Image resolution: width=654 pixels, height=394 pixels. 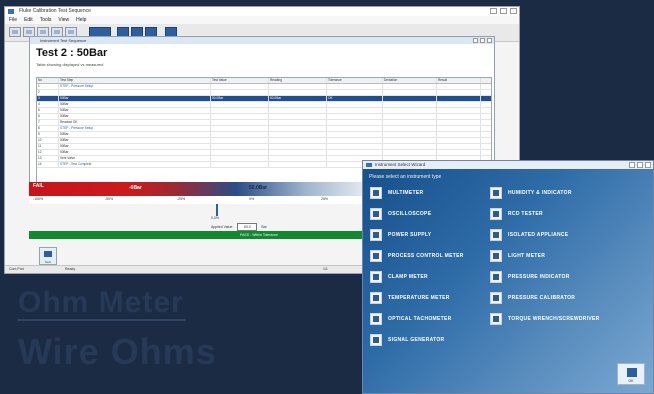 I want to click on scale-tick-label: 0%, so click(x=252, y=199).